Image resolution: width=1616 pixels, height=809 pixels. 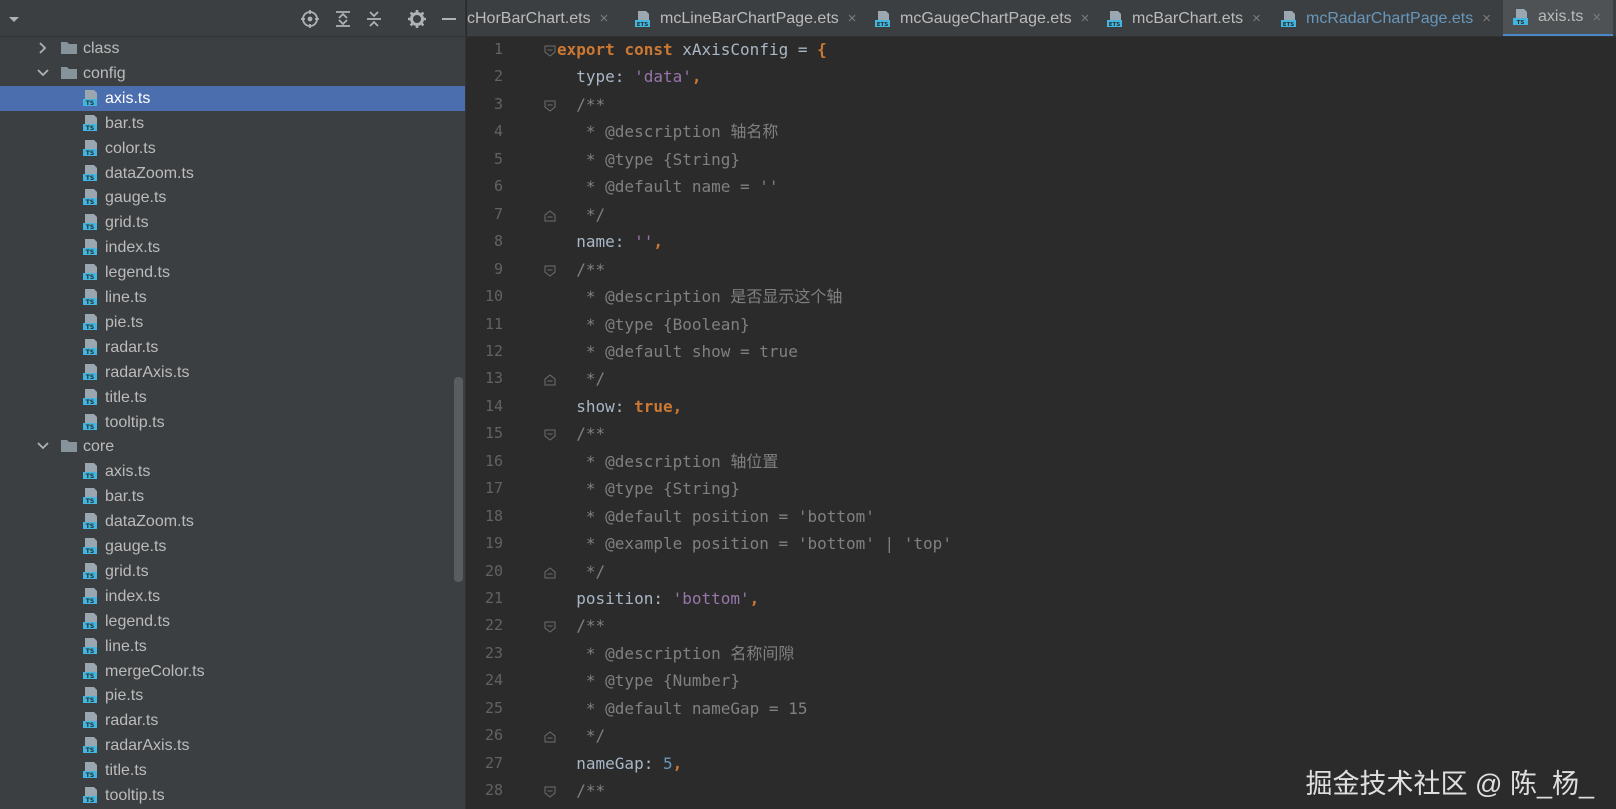 What do you see at coordinates (14, 19) in the screenshot?
I see `dropdown-arrow-icon` at bounding box center [14, 19].